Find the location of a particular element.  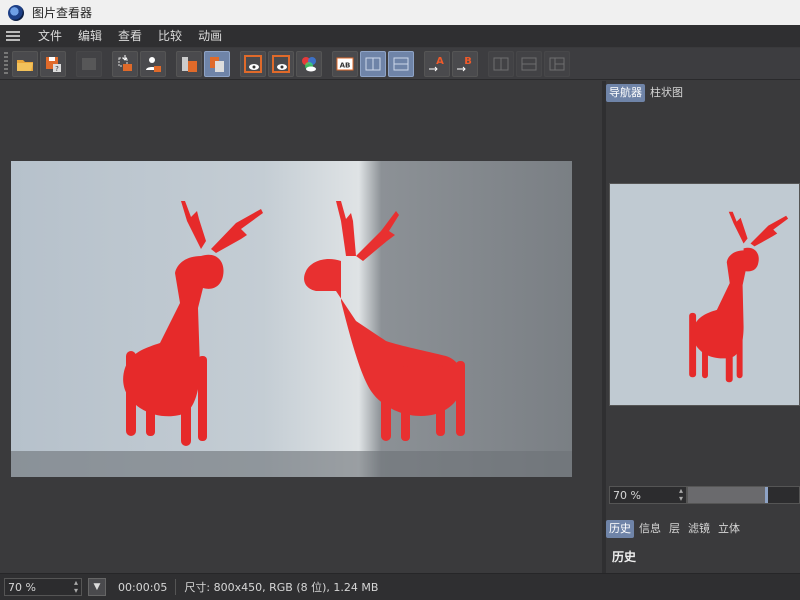

status-zoom-value: 70 % is located at coordinates (22, 587).